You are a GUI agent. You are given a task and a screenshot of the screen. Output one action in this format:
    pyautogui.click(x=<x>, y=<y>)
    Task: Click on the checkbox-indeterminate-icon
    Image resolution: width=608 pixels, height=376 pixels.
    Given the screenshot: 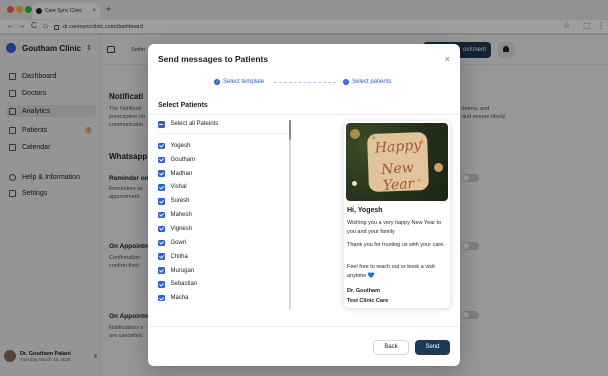 What is the action you would take?
    pyautogui.click(x=161, y=124)
    